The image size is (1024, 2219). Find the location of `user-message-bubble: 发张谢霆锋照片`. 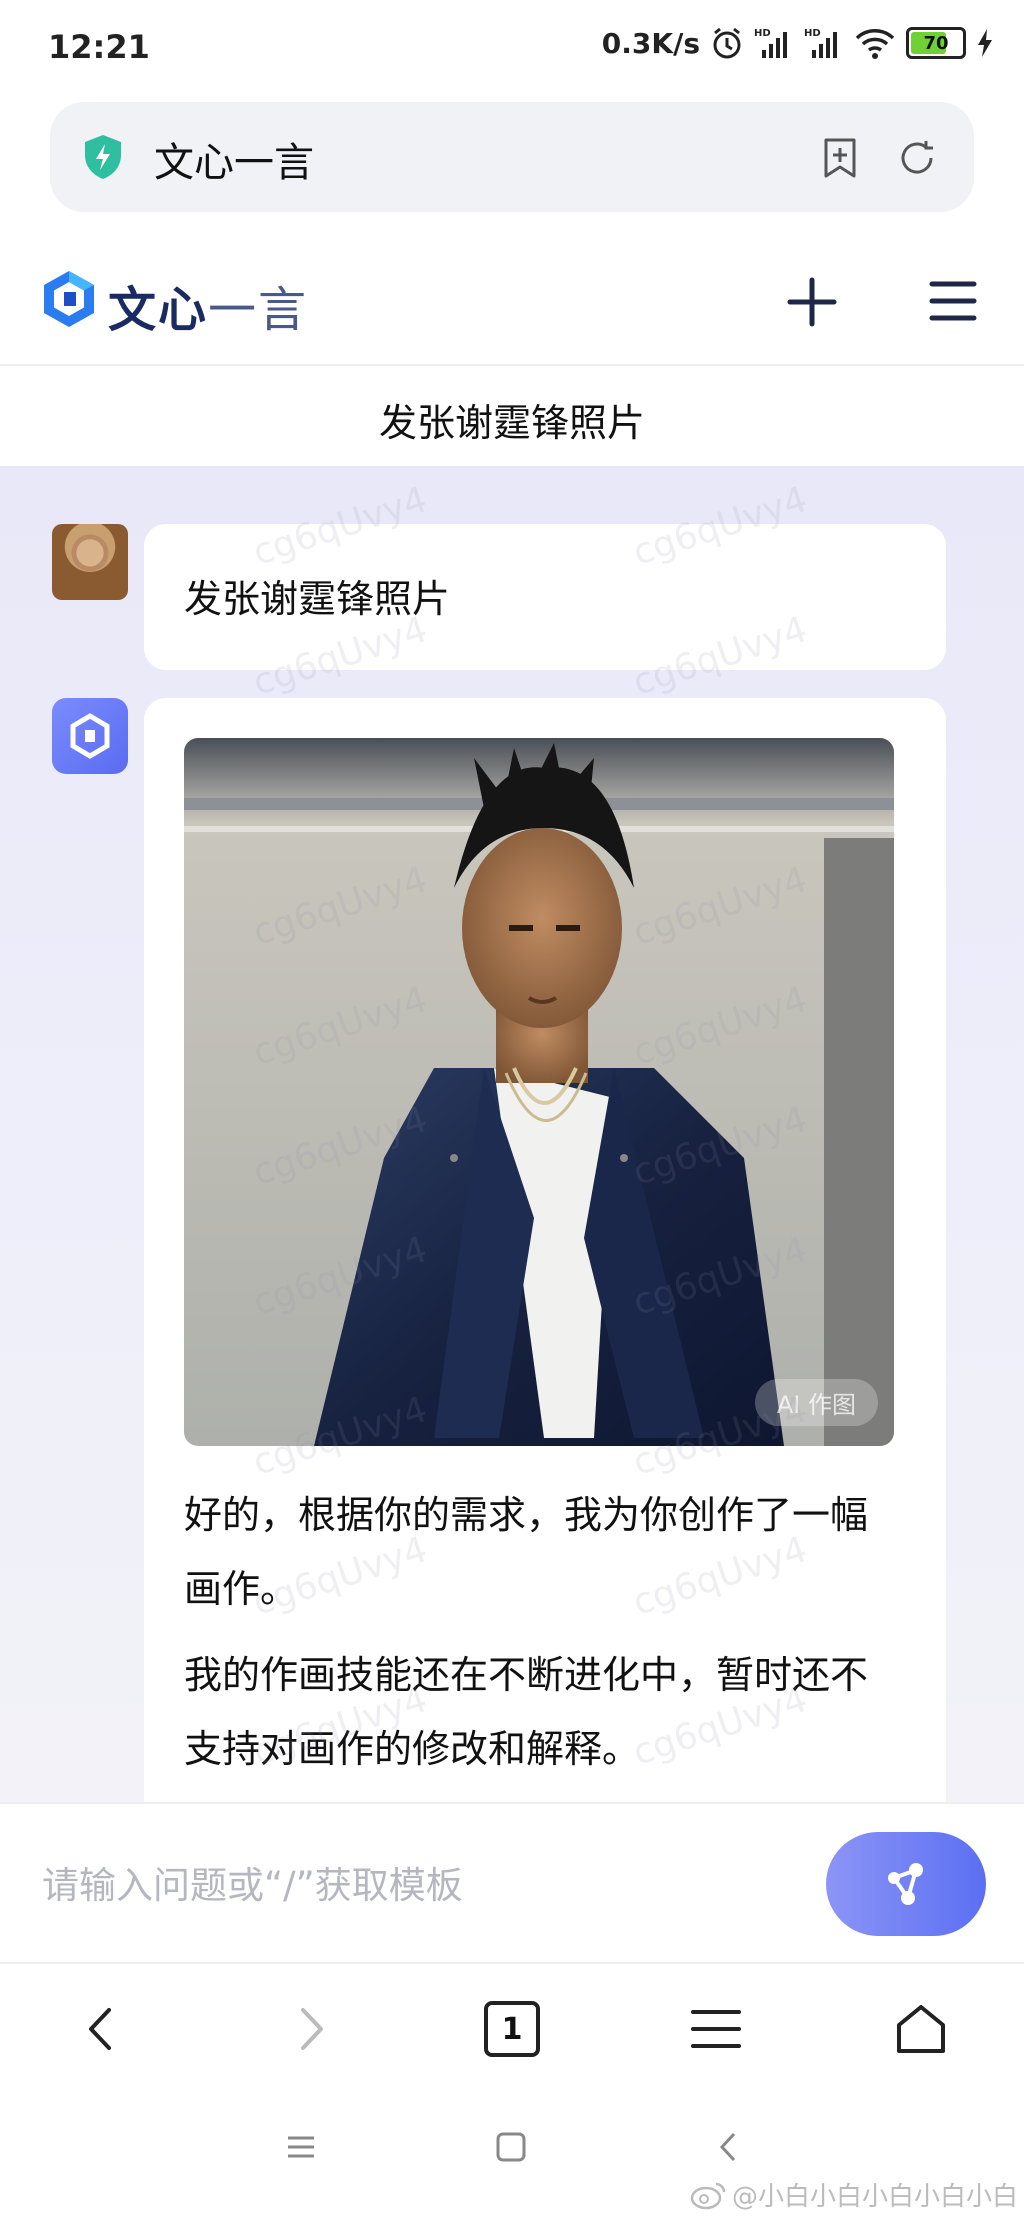

user-message-bubble: 发张谢霆锋照片 is located at coordinates (545, 597).